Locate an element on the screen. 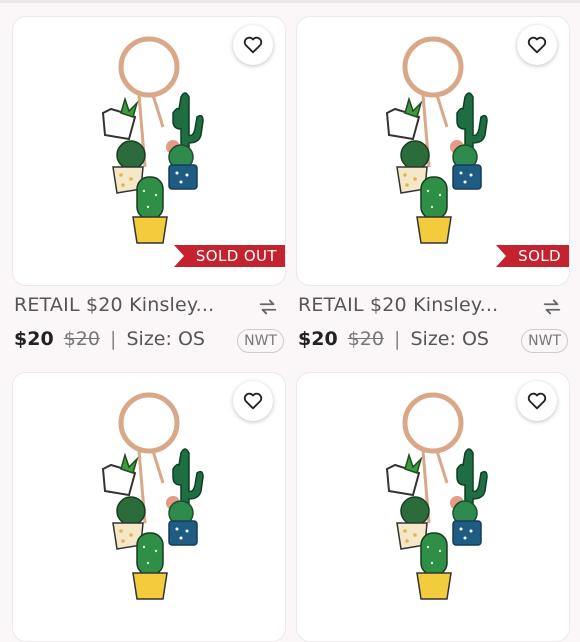 Image resolution: width=580 pixels, height=642 pixels. sold-out-badge: SOLD OUT is located at coordinates (229, 256).